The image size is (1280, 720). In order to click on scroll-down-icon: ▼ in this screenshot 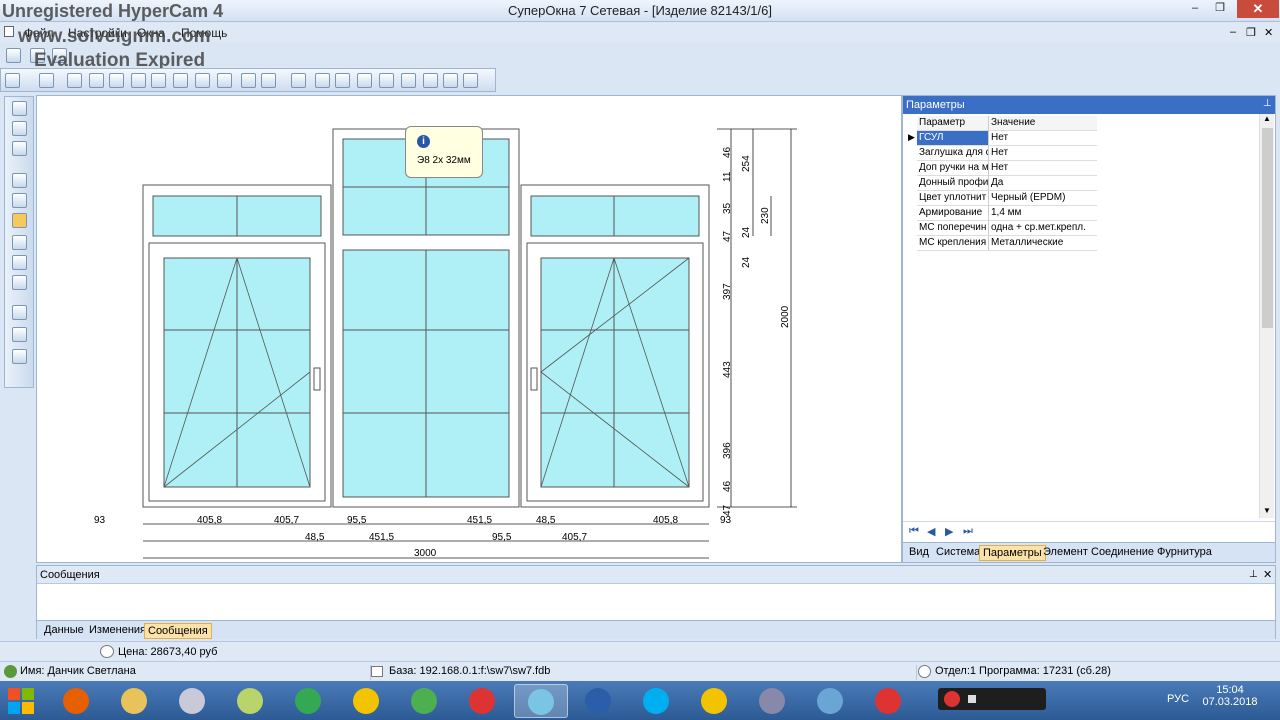, I will do `click(1267, 510)`.